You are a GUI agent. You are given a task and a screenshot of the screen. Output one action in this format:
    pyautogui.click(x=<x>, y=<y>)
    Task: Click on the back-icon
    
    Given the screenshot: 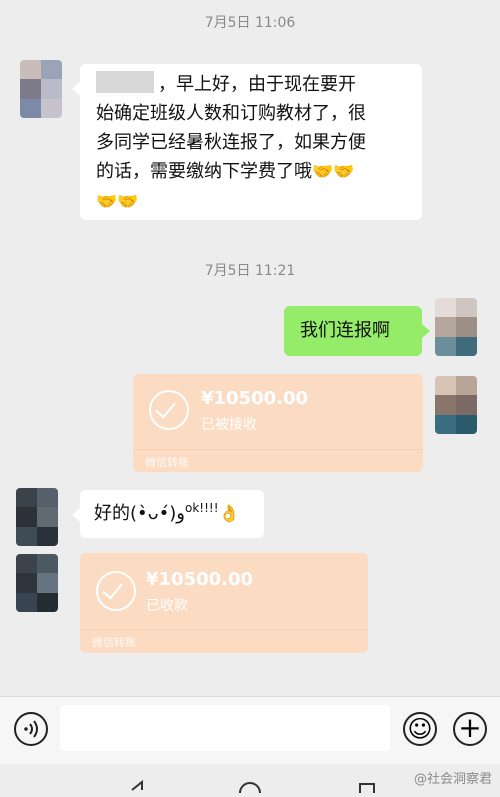 What is the action you would take?
    pyautogui.click(x=137, y=785)
    